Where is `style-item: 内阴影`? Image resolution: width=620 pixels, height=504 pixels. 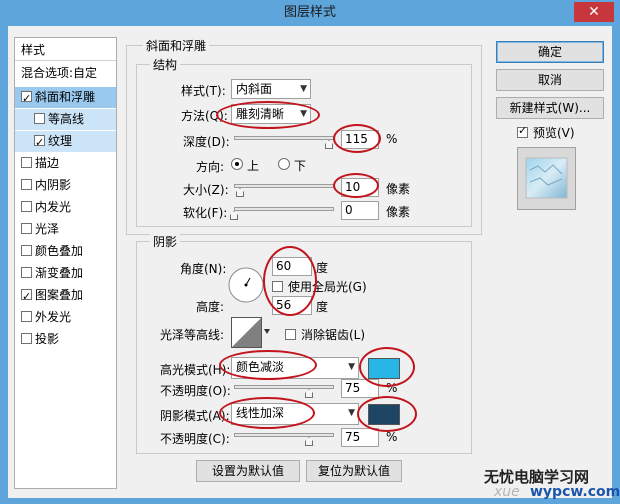 style-item: 内阴影 is located at coordinates (65, 185).